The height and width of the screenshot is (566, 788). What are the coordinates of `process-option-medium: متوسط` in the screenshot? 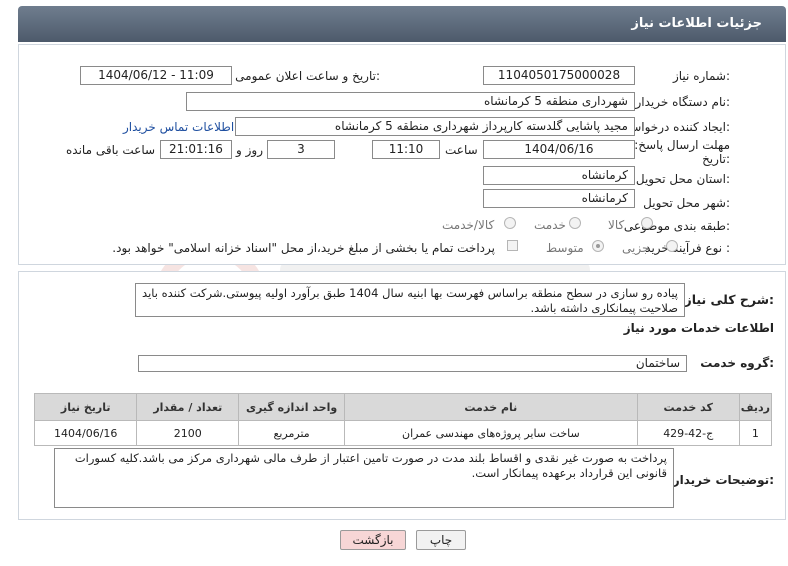 It's located at (565, 248).